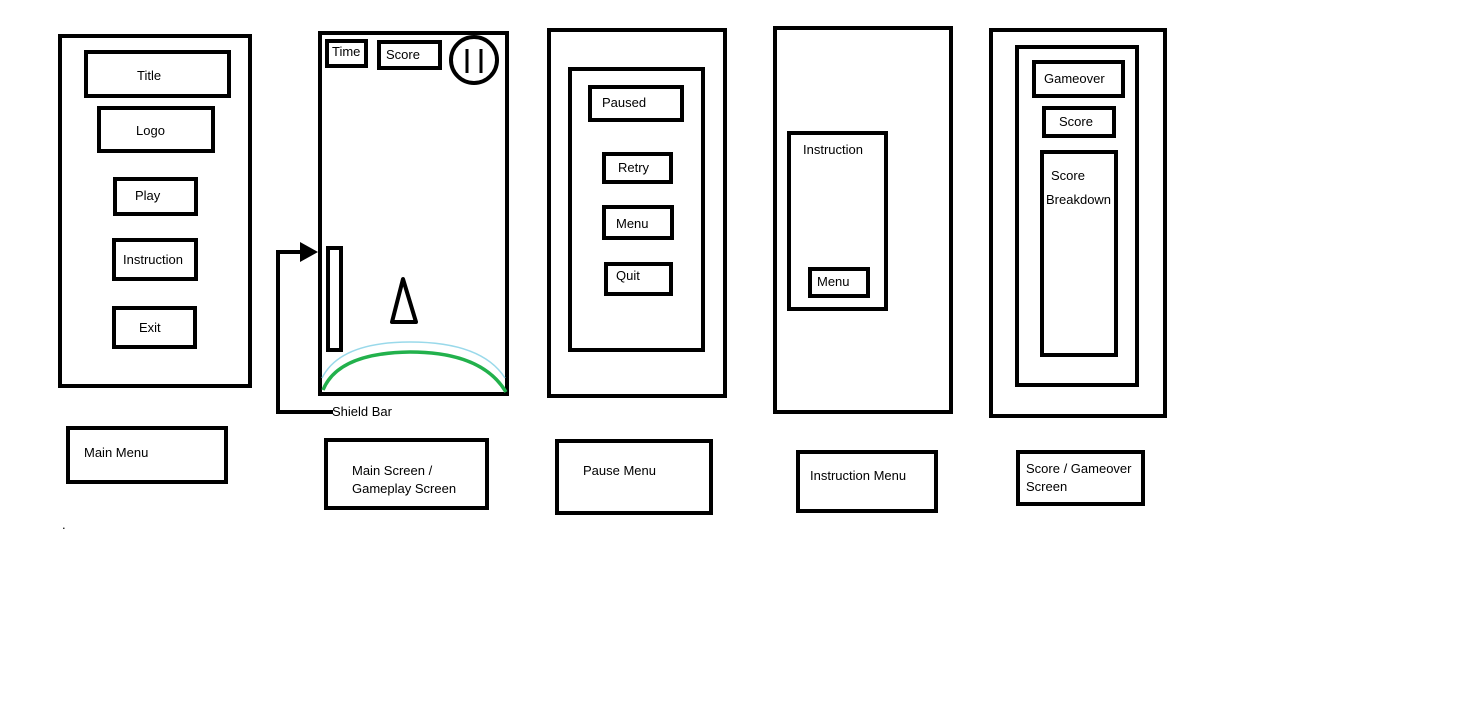 This screenshot has width=1480, height=711. Describe the element at coordinates (628, 275) in the screenshot. I see `quit-label: Quit` at that location.